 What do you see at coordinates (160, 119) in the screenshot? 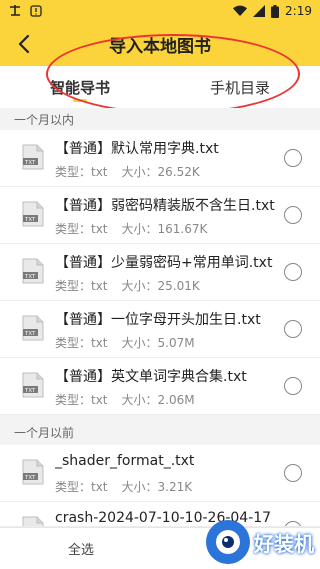
I see `section-header: 一个月以内` at bounding box center [160, 119].